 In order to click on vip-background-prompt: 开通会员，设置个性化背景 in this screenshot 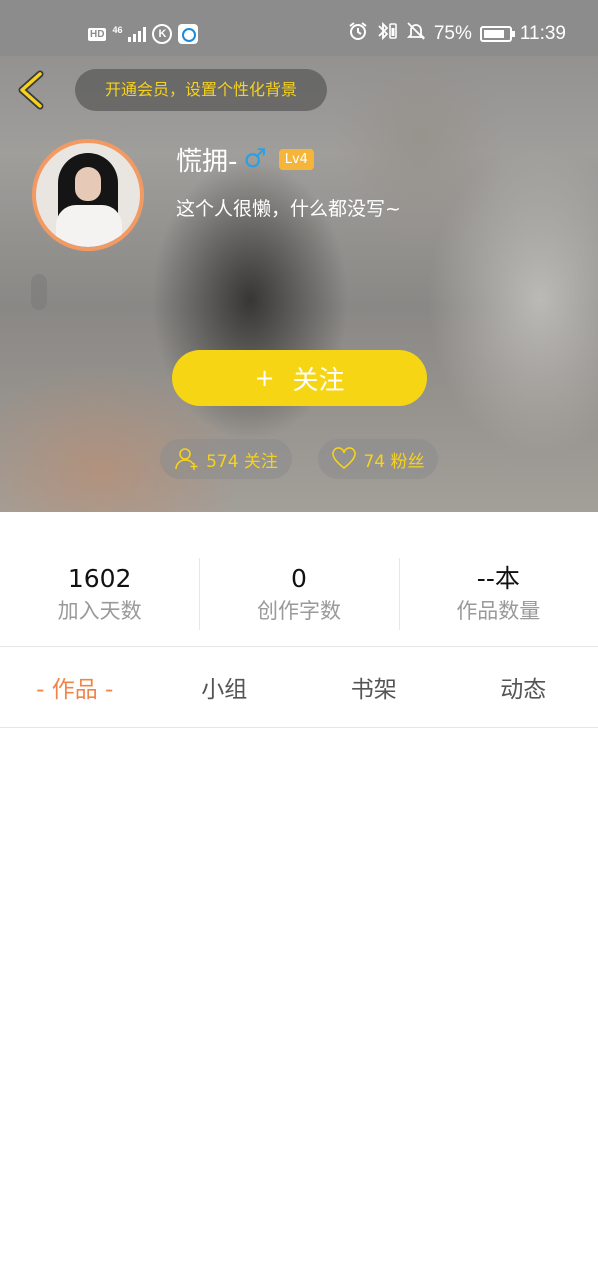, I will do `click(201, 90)`.